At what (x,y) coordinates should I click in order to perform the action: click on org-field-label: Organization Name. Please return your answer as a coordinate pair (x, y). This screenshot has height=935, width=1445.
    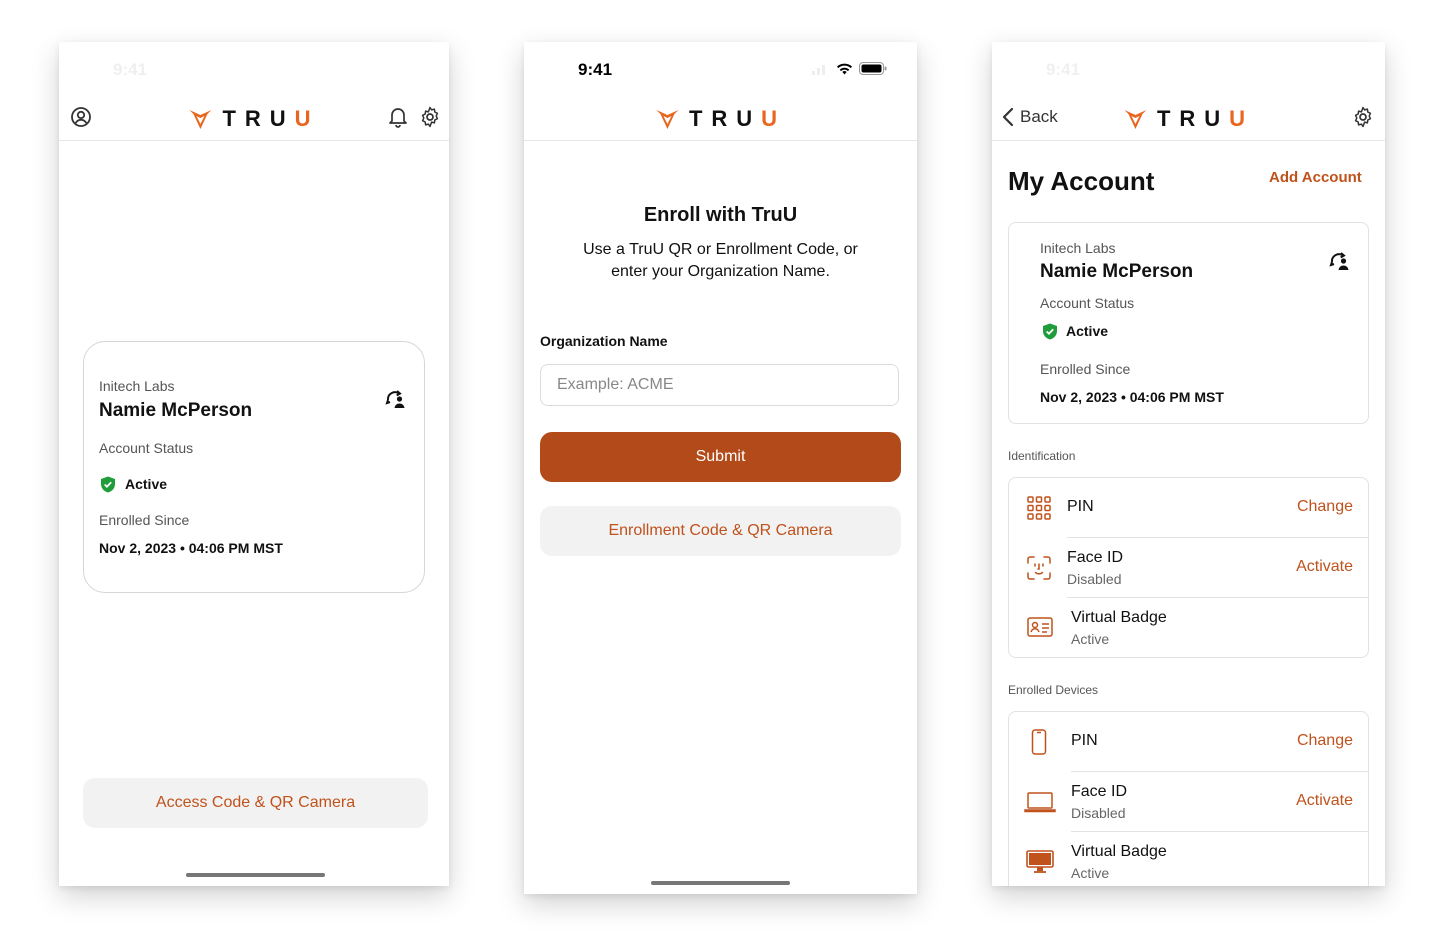
    Looking at the image, I should click on (604, 341).